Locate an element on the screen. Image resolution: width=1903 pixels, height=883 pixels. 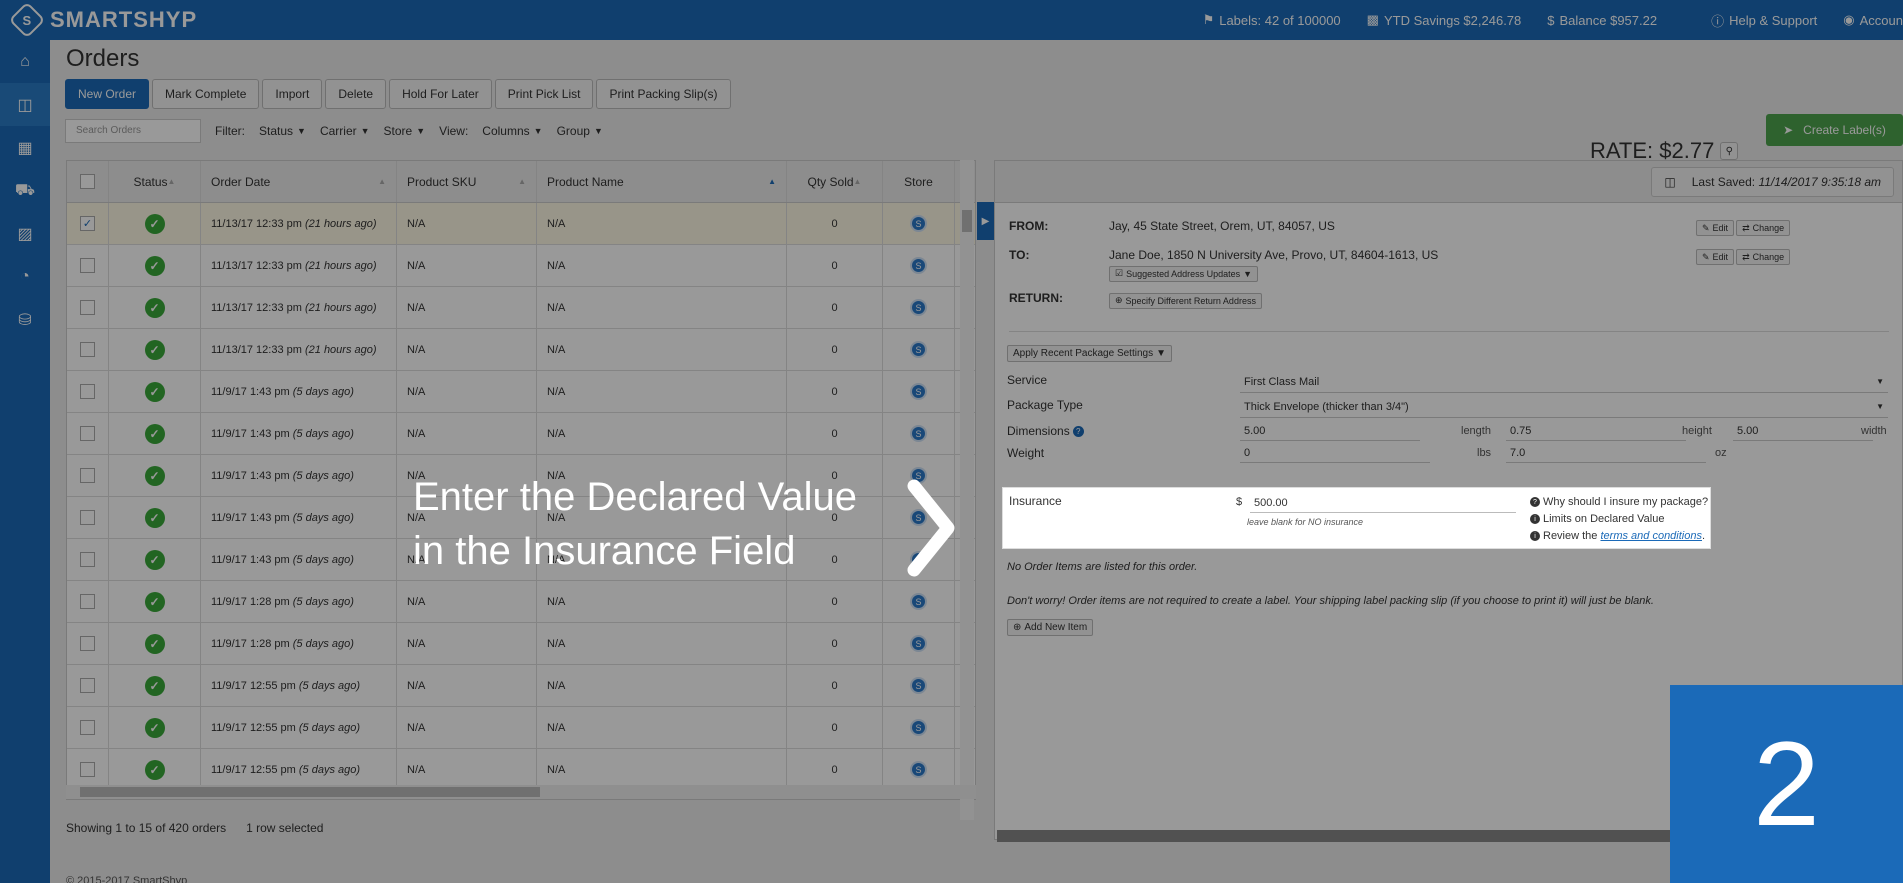
print-pick-list-button: Print Pick List is located at coordinates (544, 94).